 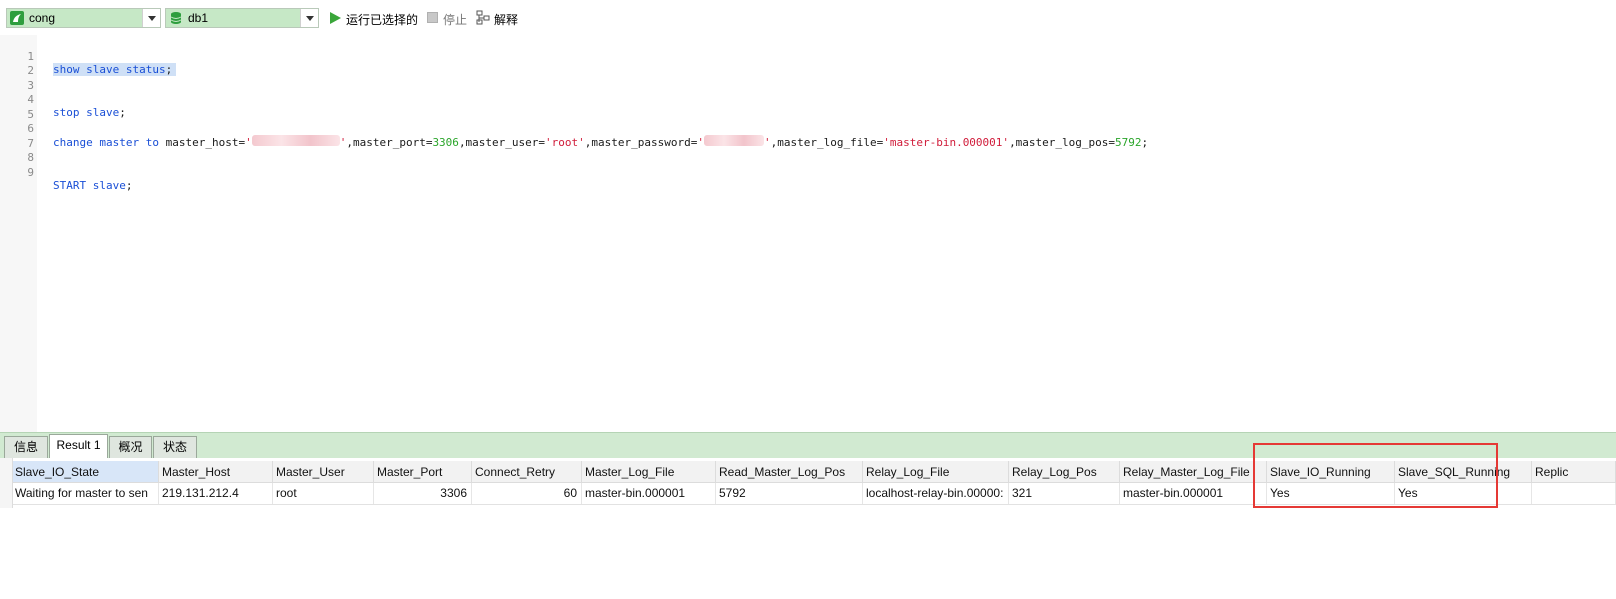 What do you see at coordinates (323, 471) in the screenshot?
I see `column-header: Master_User` at bounding box center [323, 471].